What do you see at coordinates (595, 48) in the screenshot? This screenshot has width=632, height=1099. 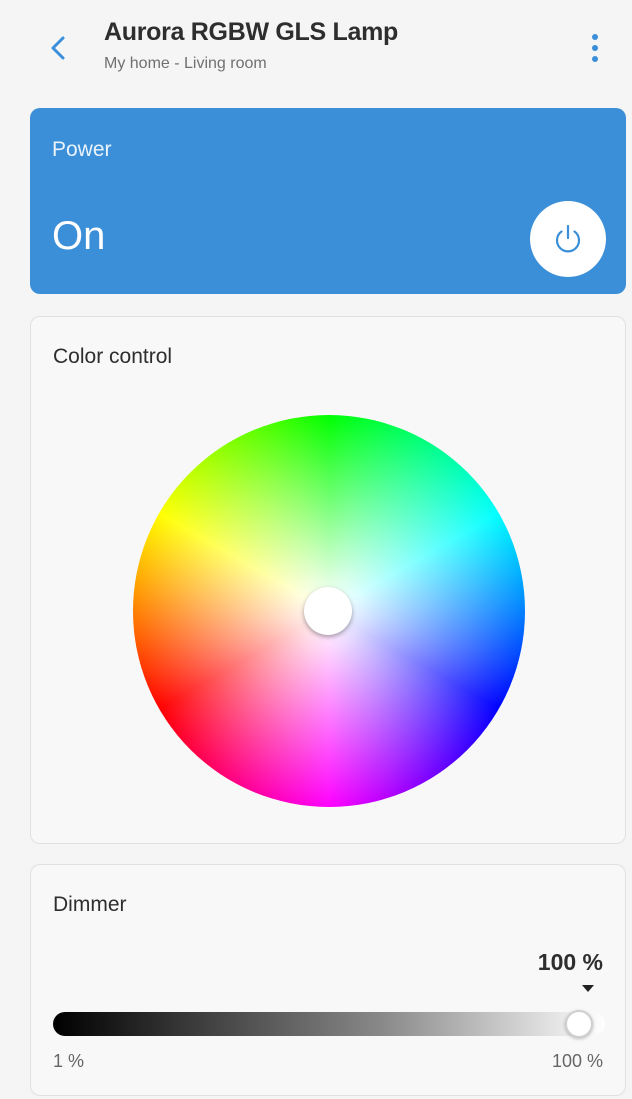 I see `more-options-button` at bounding box center [595, 48].